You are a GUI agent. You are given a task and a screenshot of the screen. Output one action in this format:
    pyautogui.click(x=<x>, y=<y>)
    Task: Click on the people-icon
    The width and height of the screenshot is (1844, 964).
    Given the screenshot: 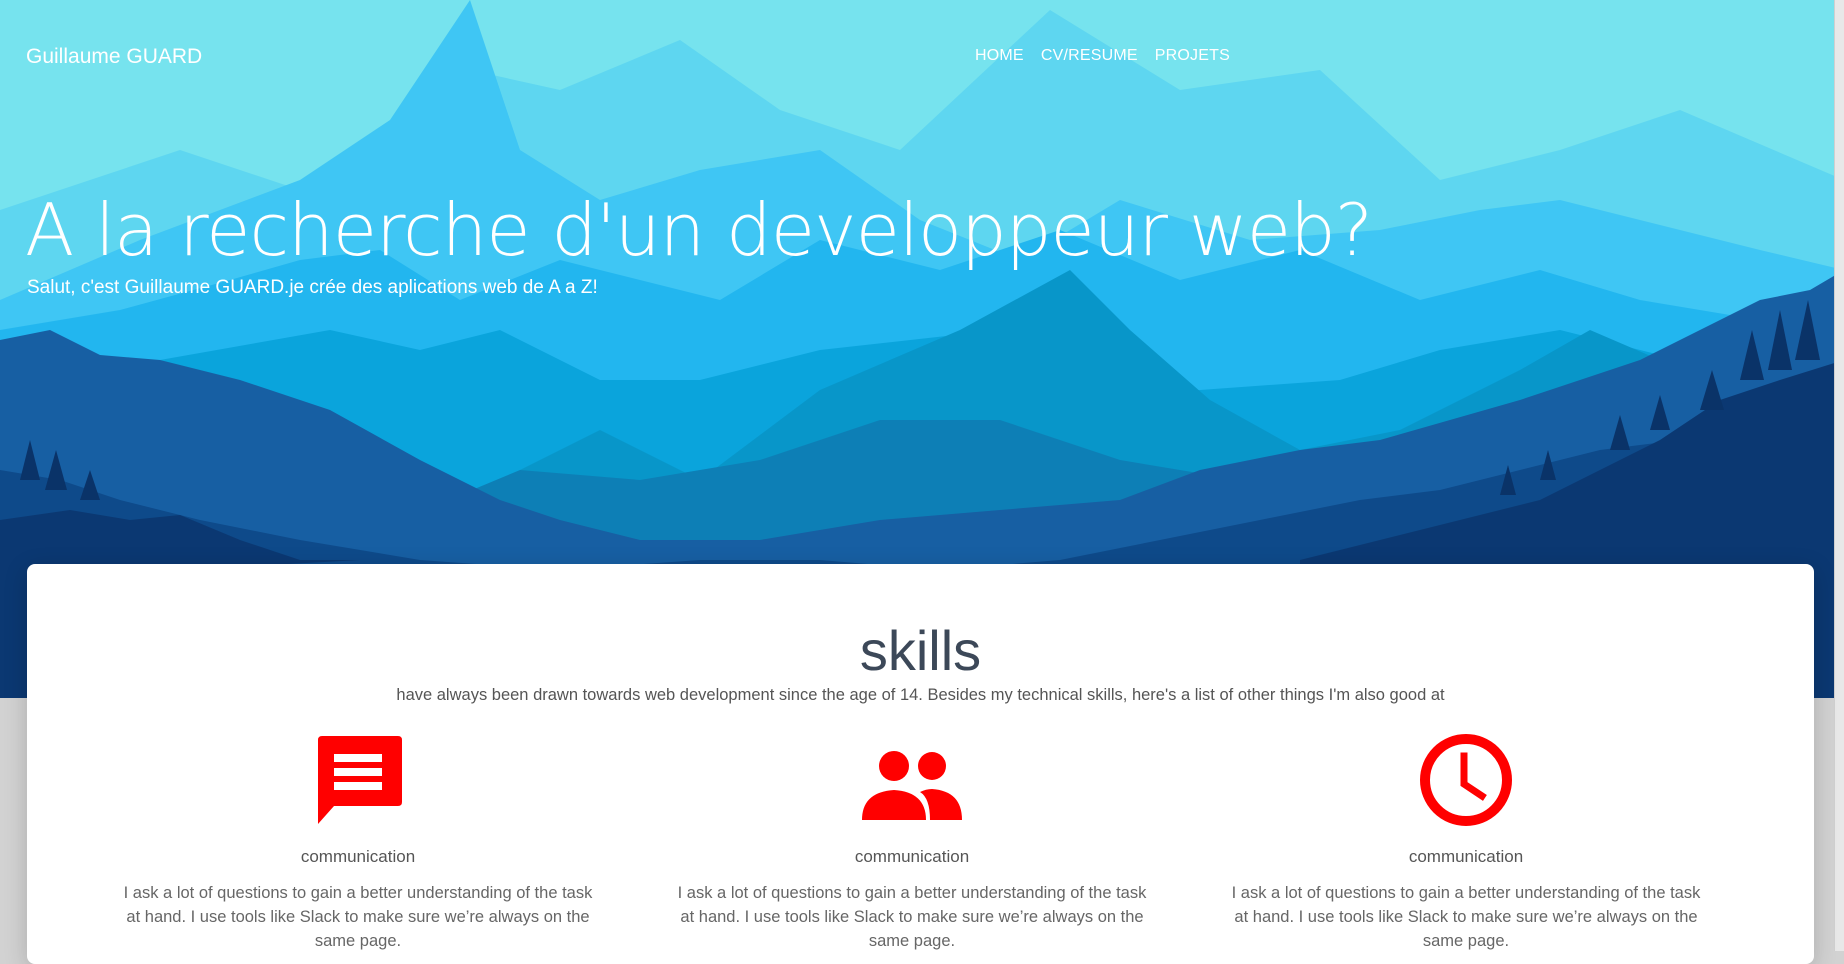 What is the action you would take?
    pyautogui.click(x=912, y=785)
    